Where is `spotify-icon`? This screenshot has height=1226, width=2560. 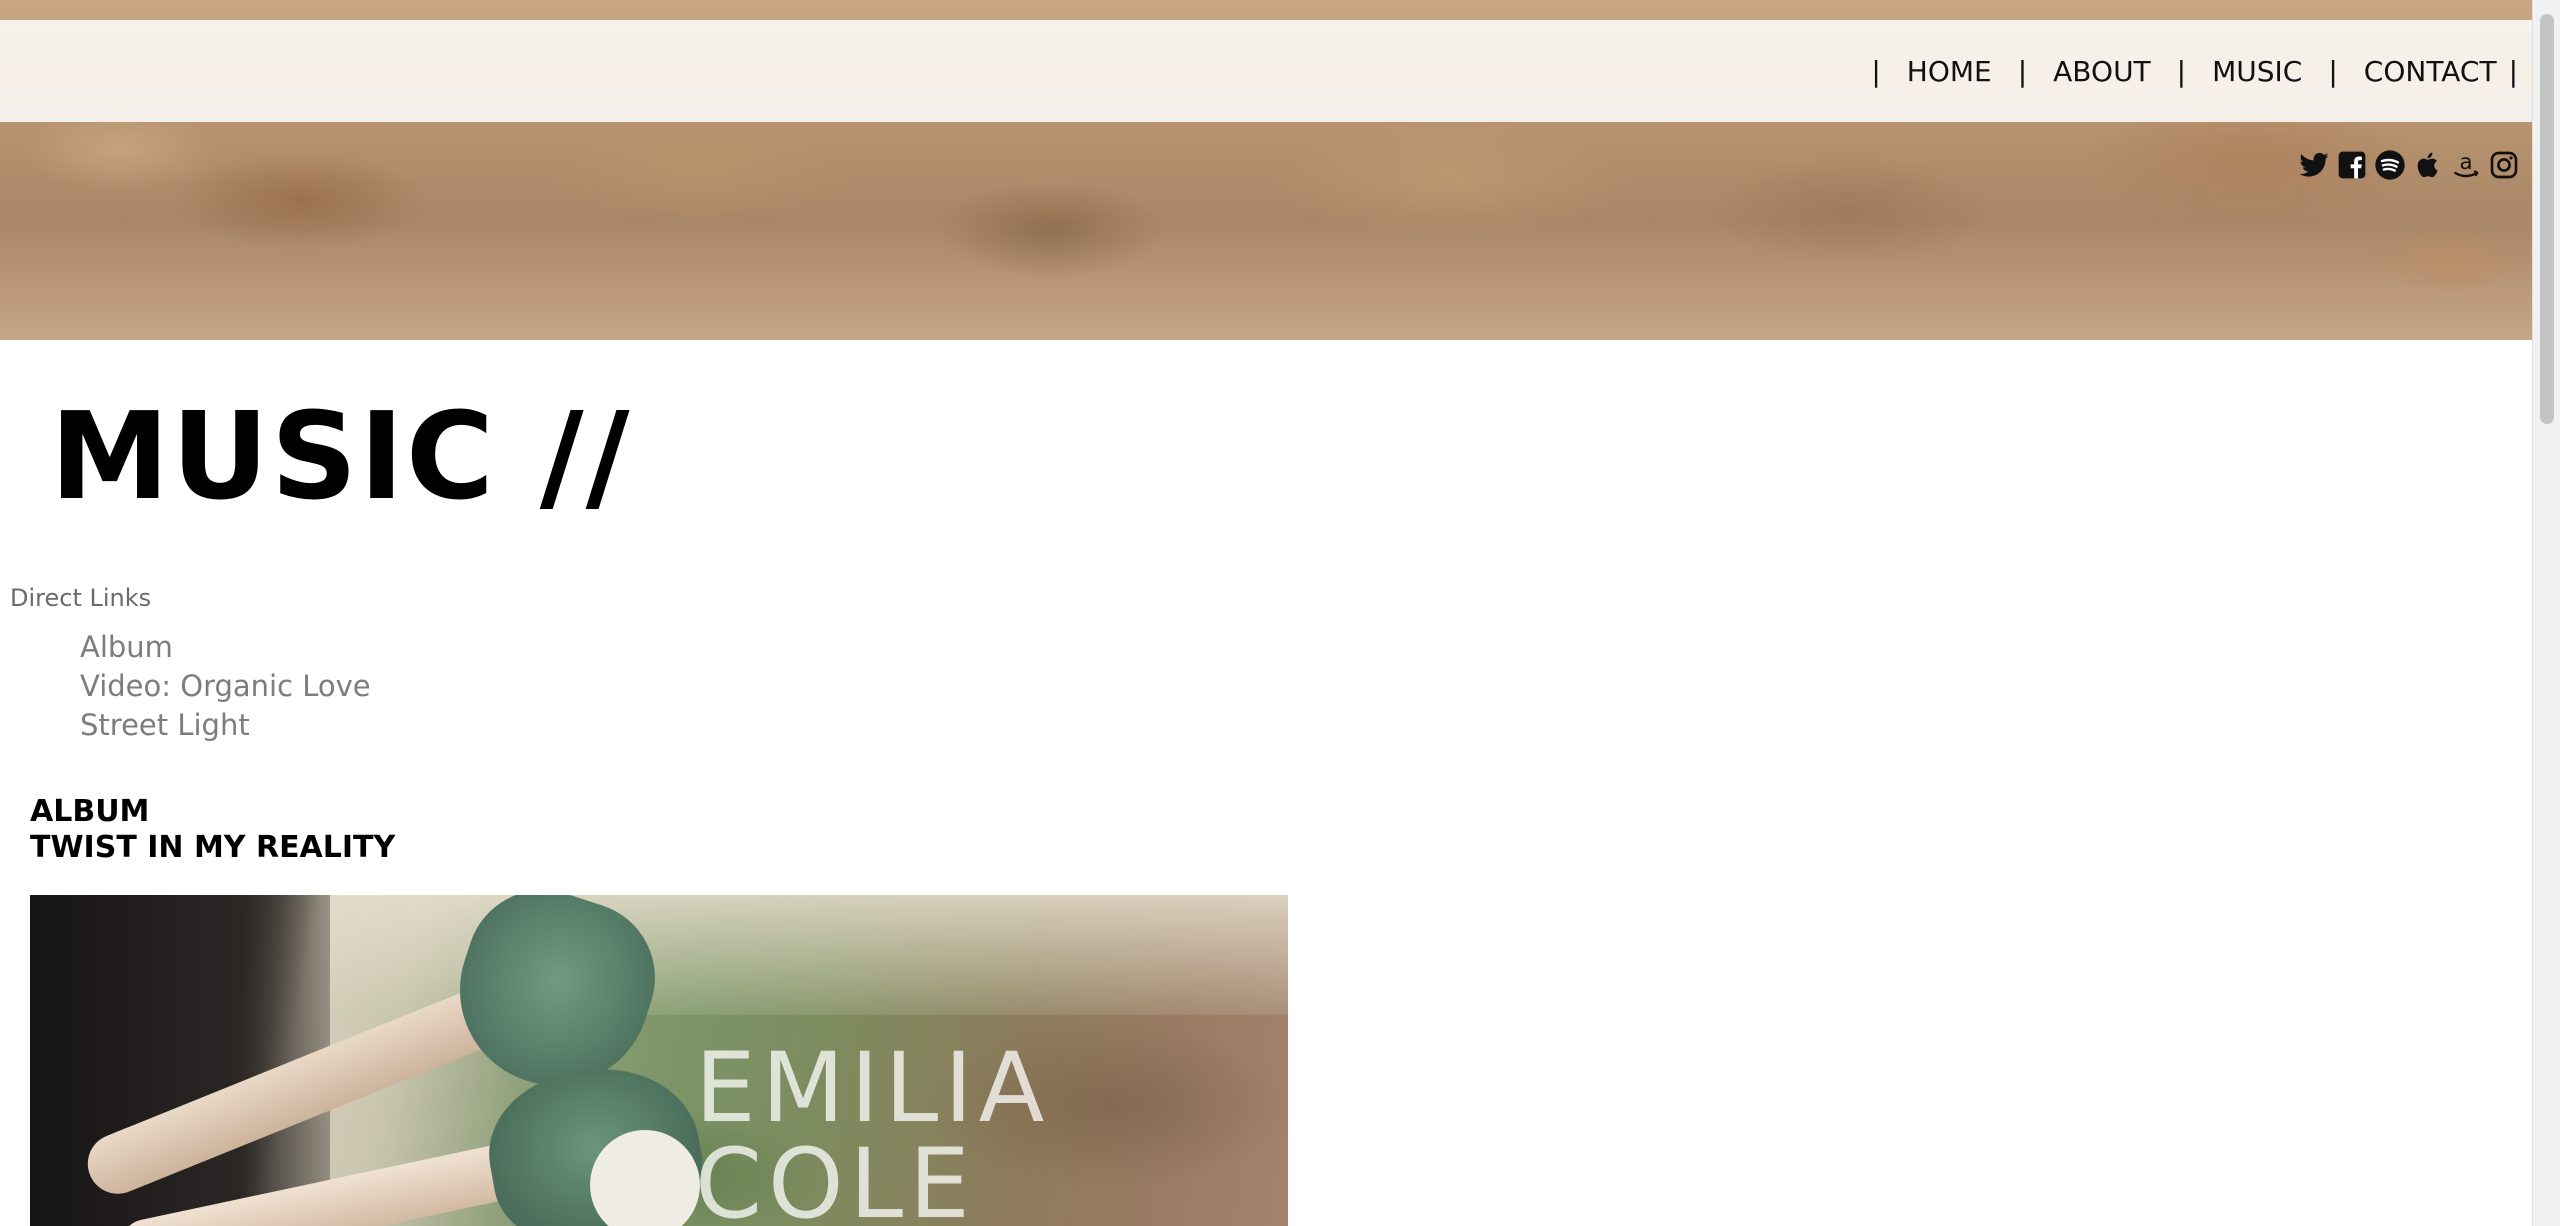
spotify-icon is located at coordinates (2390, 165).